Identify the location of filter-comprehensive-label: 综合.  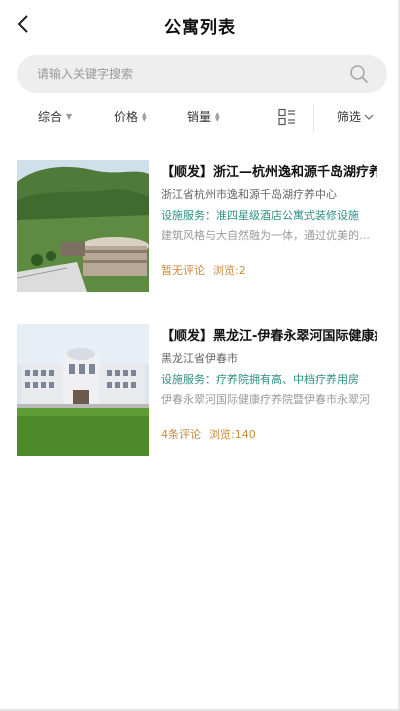
(50, 117).